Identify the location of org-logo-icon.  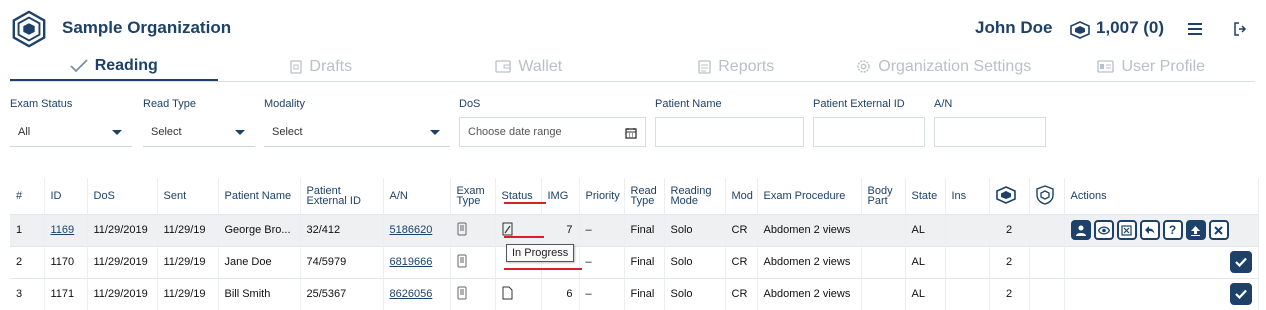
(29, 29).